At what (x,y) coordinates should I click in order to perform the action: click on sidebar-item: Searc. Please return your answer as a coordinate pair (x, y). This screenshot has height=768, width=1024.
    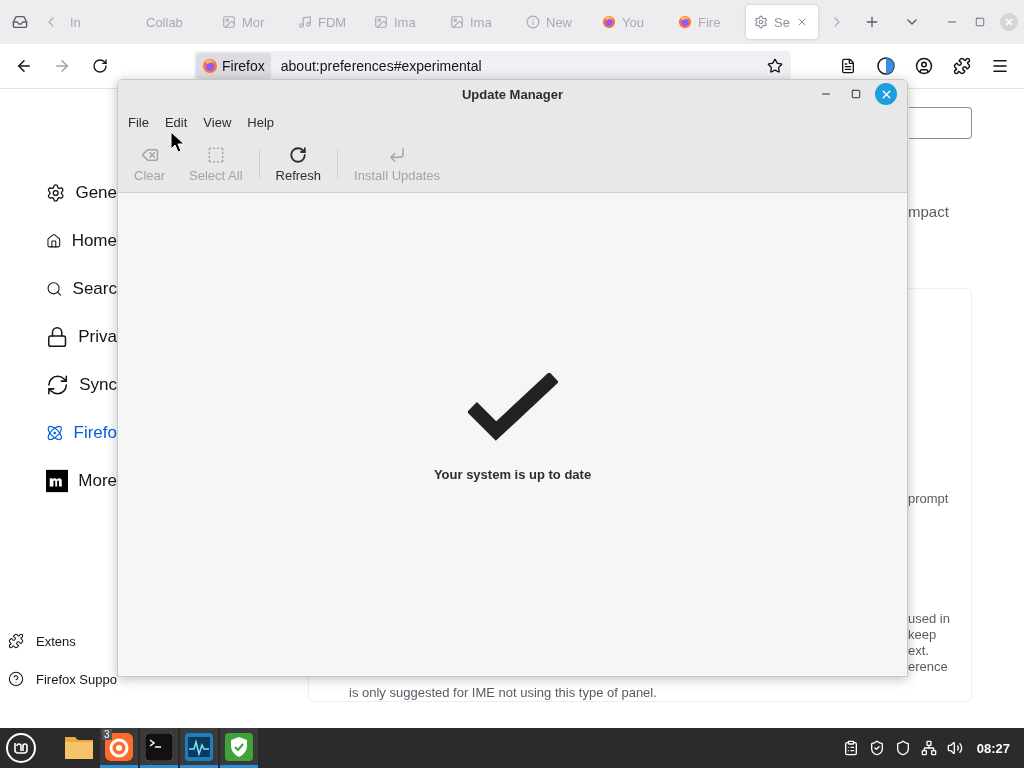
    Looking at the image, I should click on (81, 289).